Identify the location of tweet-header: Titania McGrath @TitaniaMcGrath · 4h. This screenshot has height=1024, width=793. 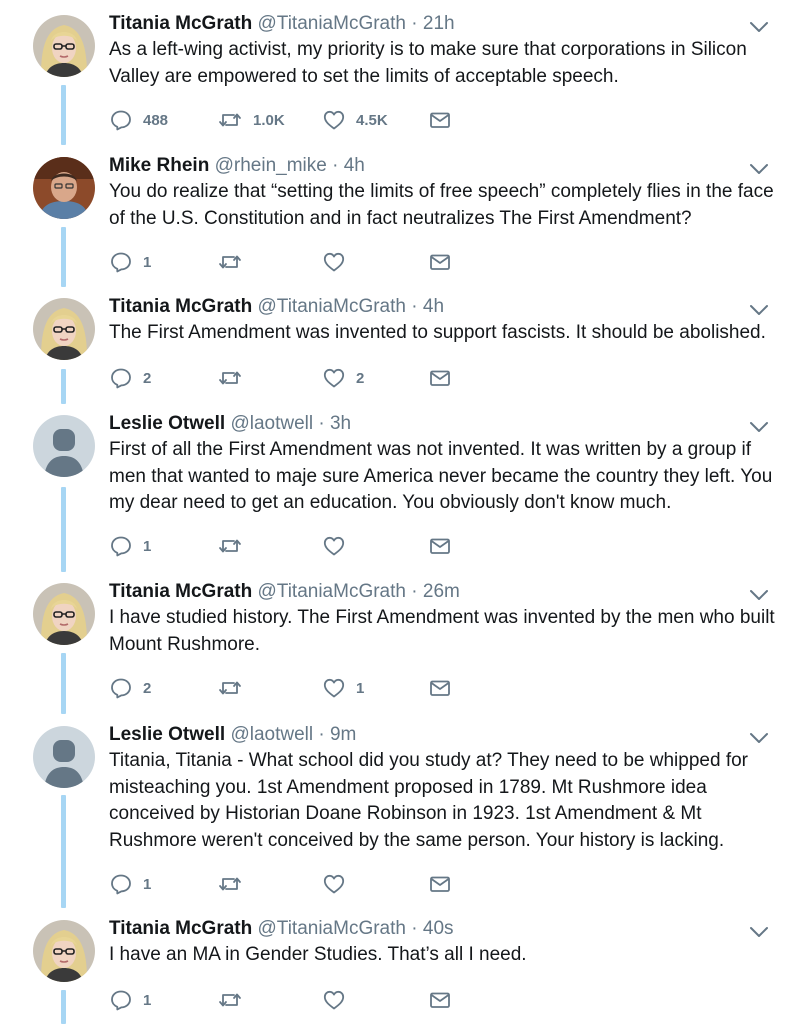
(276, 307).